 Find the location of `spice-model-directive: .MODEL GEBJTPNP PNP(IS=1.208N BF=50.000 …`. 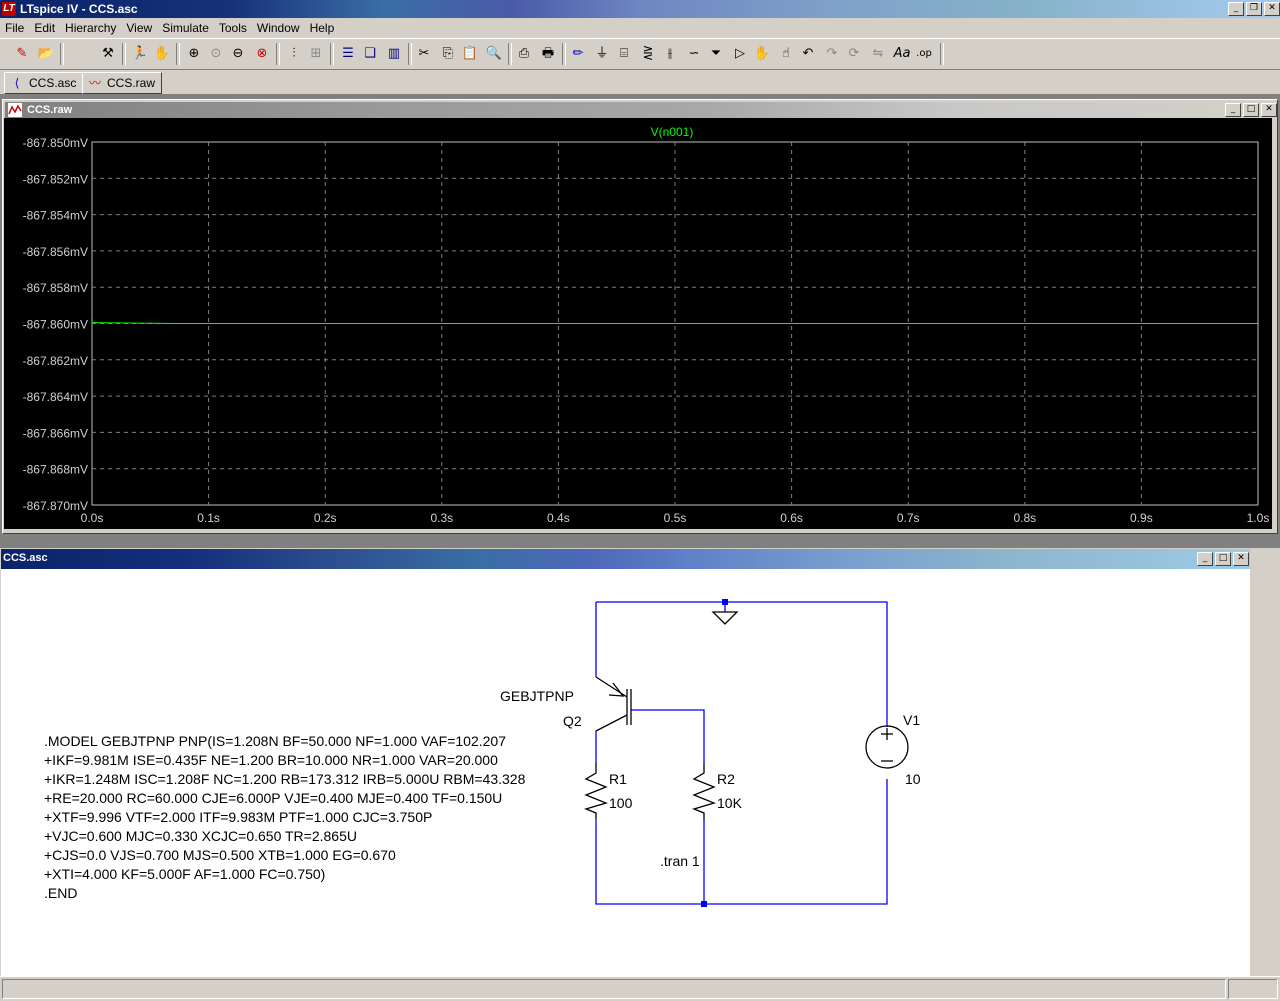

spice-model-directive: .MODEL GEBJTPNP PNP(IS=1.208N BF=50.000 … is located at coordinates (284, 817).